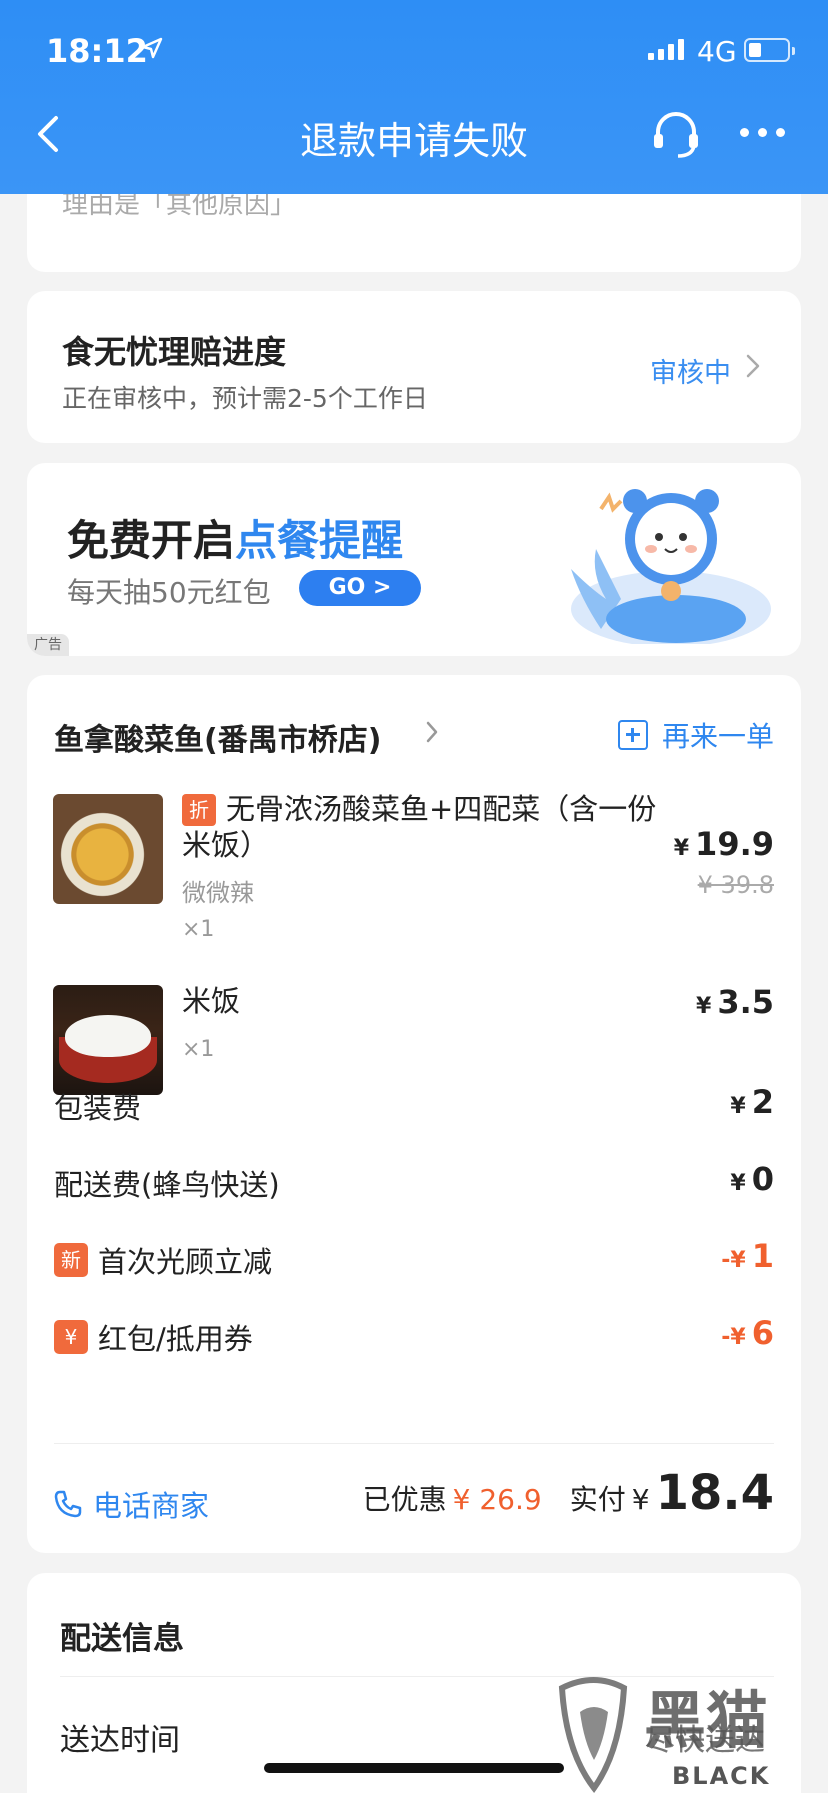 This screenshot has width=828, height=1793. What do you see at coordinates (747, 1333) in the screenshot?
I see `discount-value: -¥ 6` at bounding box center [747, 1333].